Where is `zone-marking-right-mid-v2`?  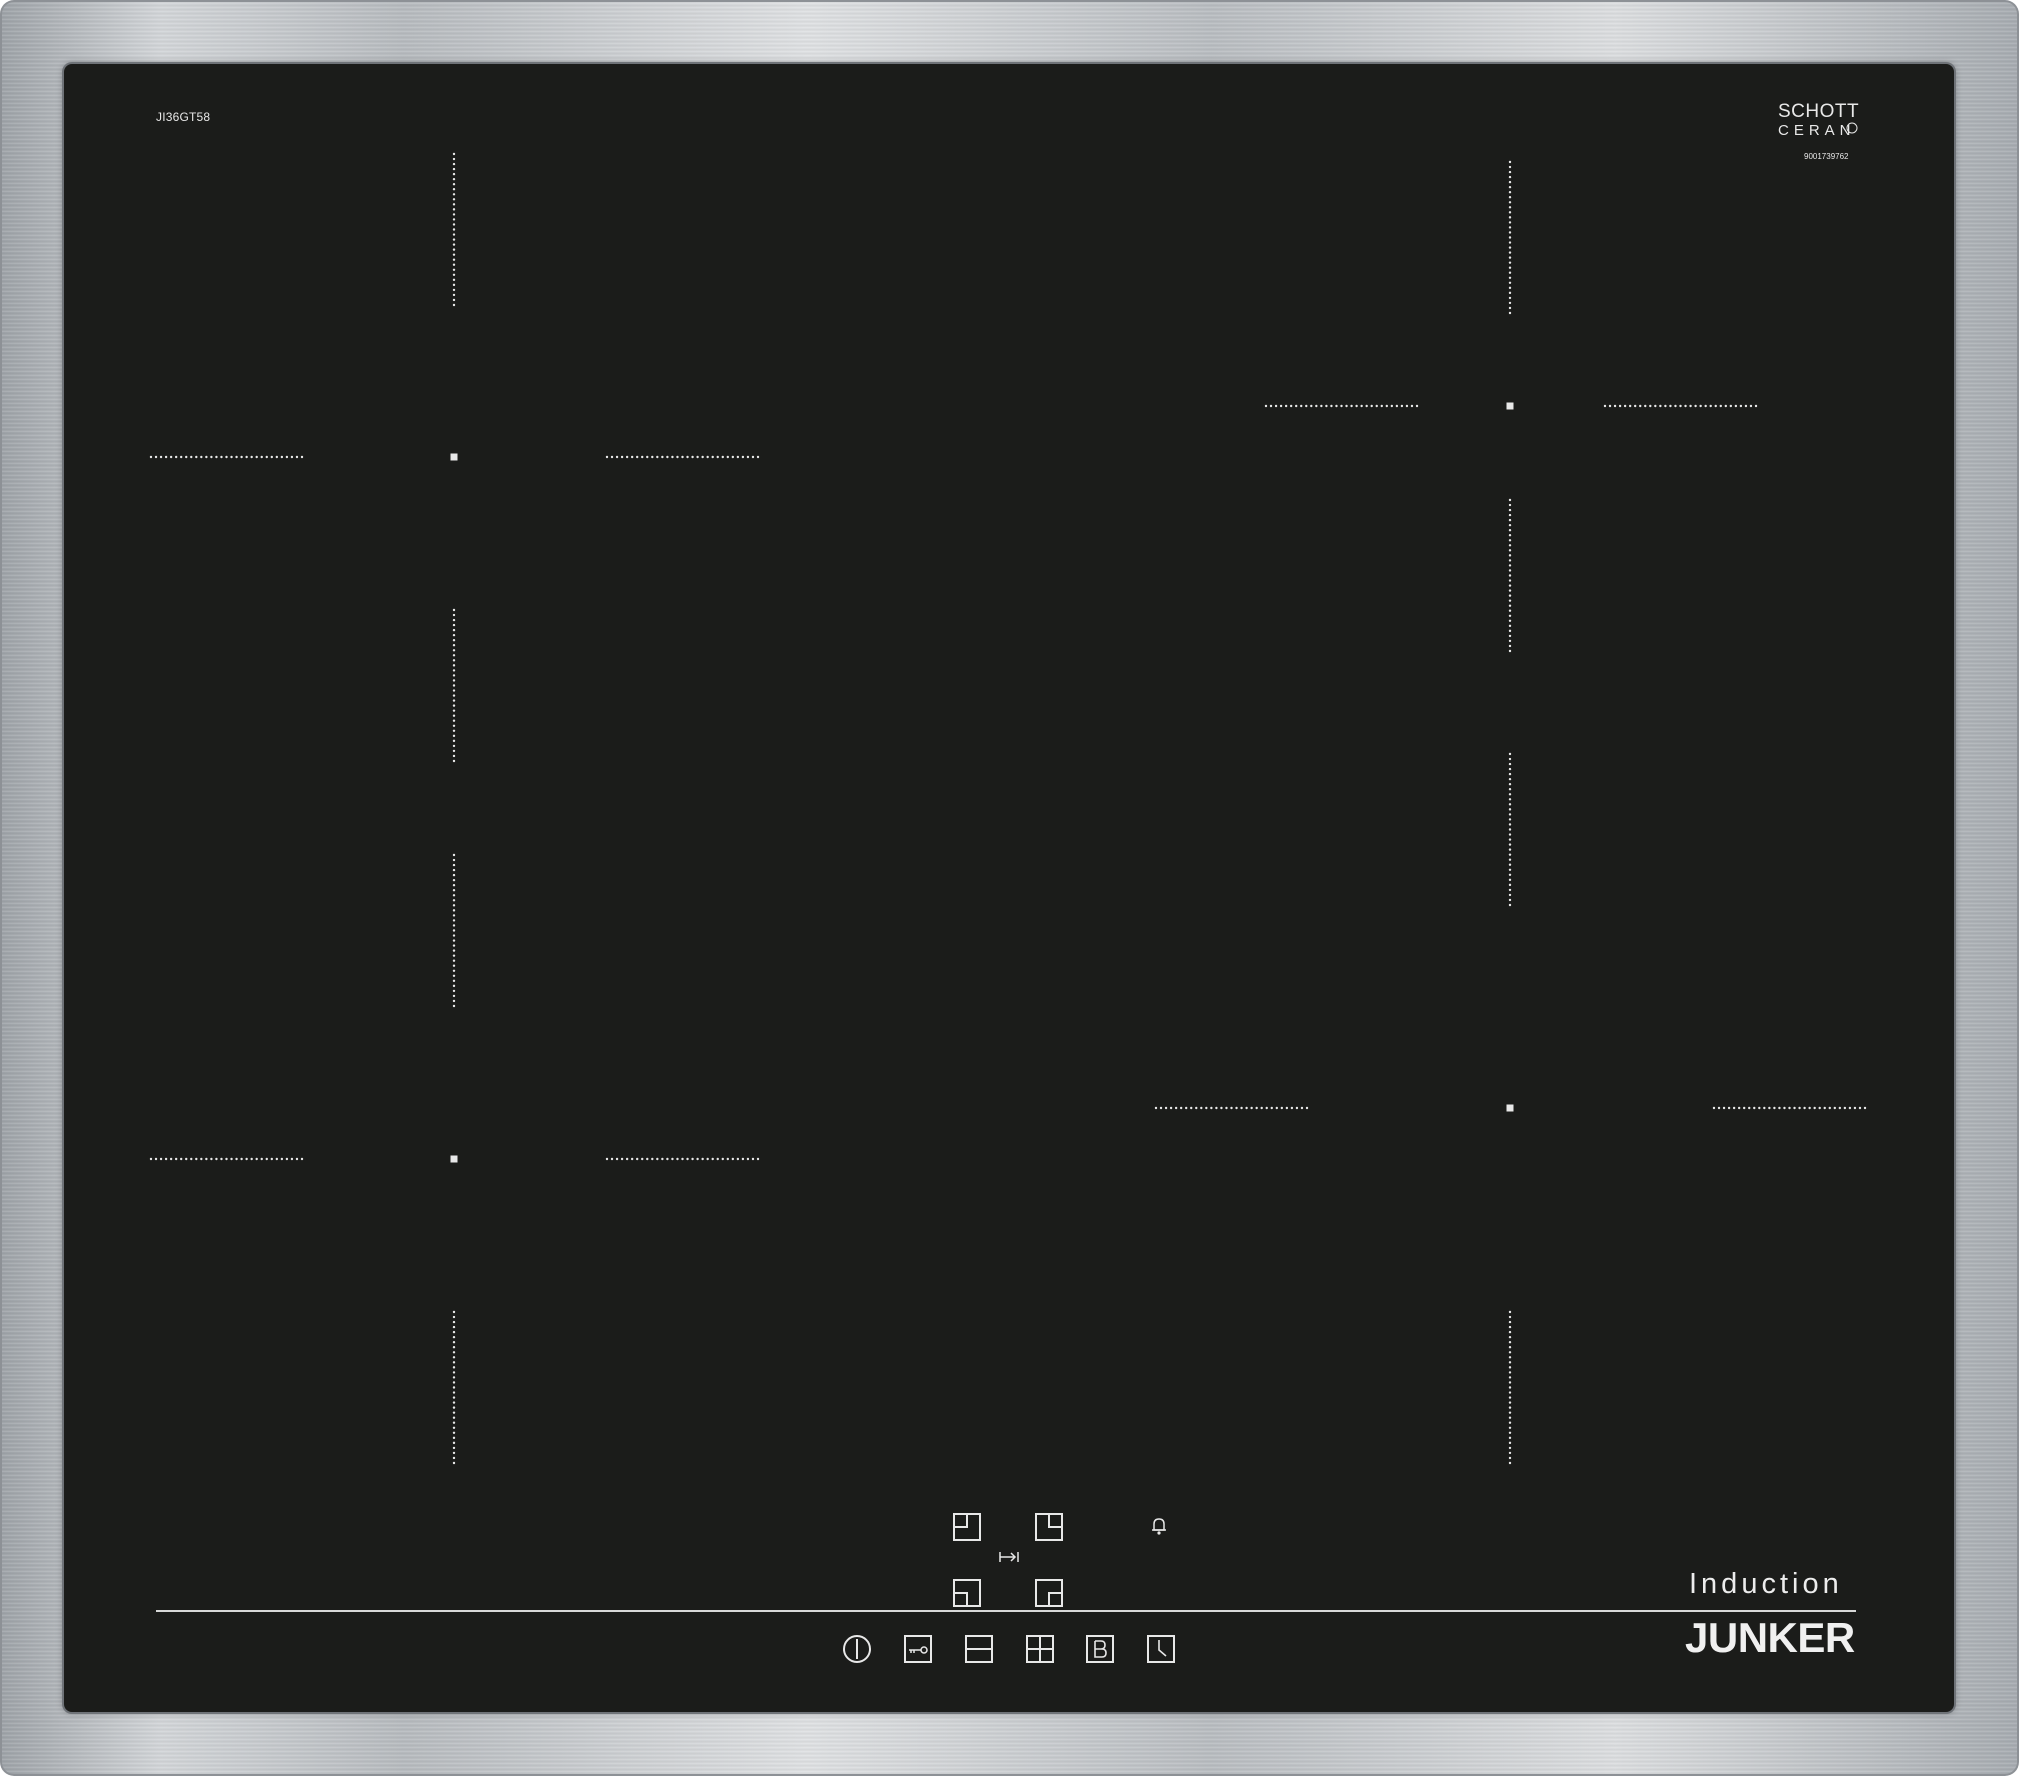
zone-marking-right-mid-v2 is located at coordinates (1510, 829).